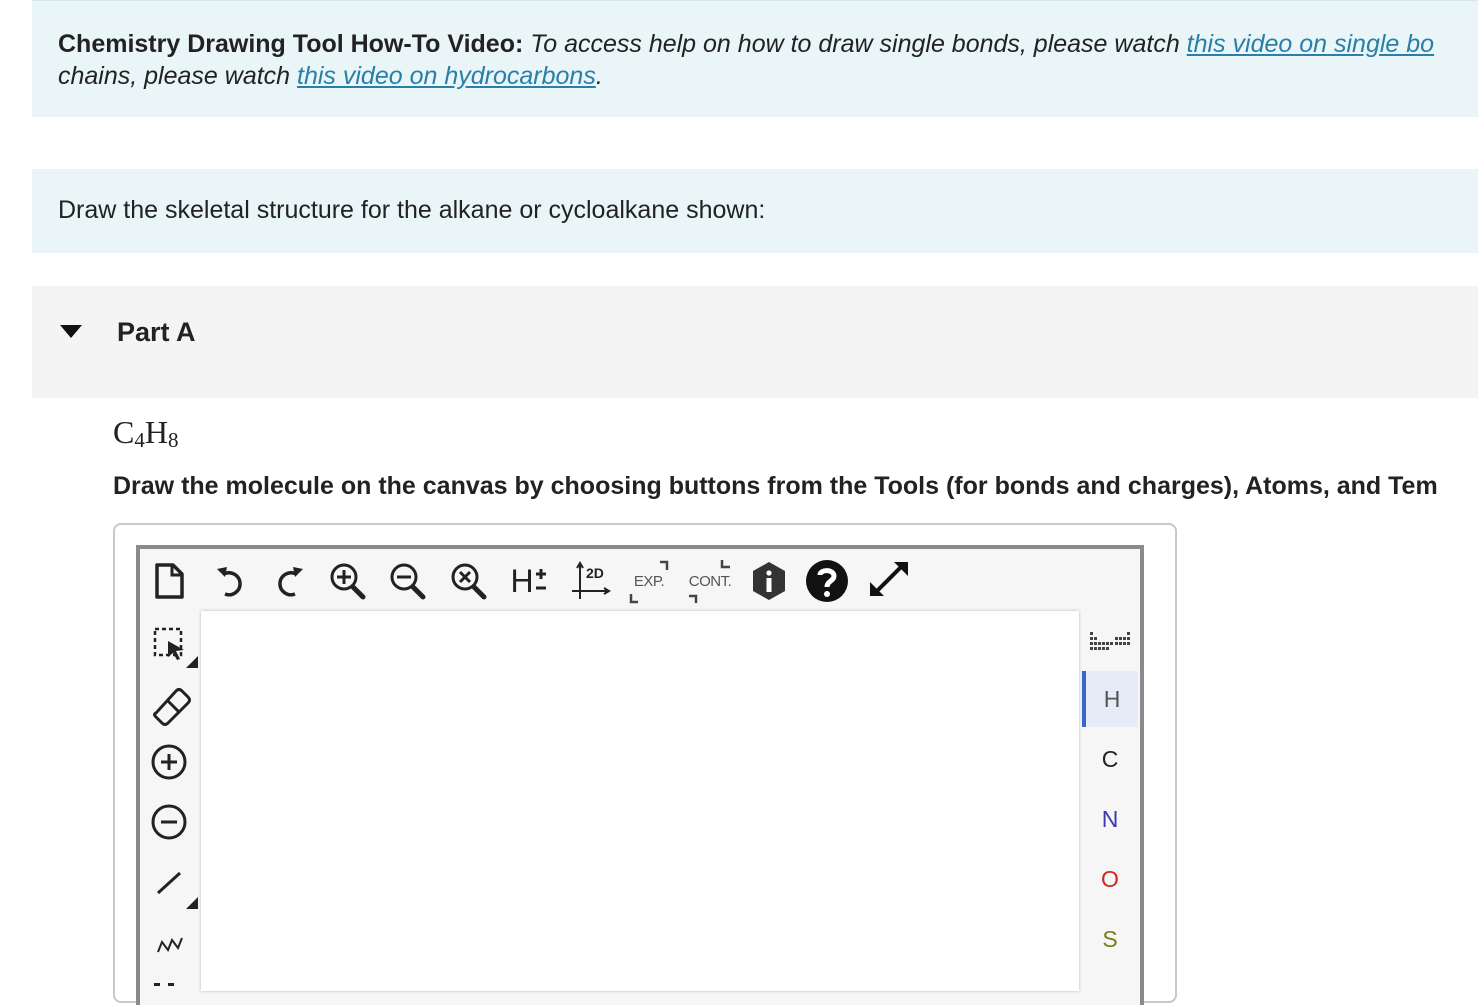 Image resolution: width=1478 pixels, height=1005 pixels. I want to click on single-bond-button, so click(174, 883).